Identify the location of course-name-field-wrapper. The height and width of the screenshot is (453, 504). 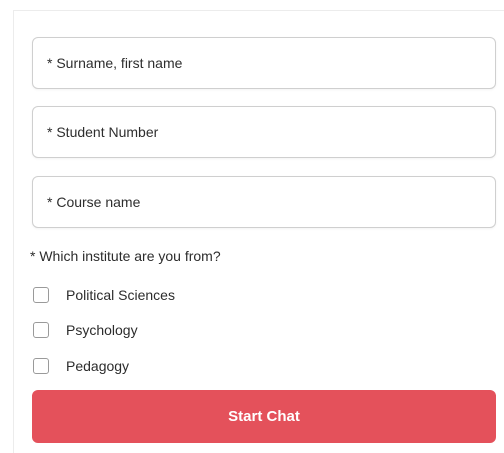
(264, 202).